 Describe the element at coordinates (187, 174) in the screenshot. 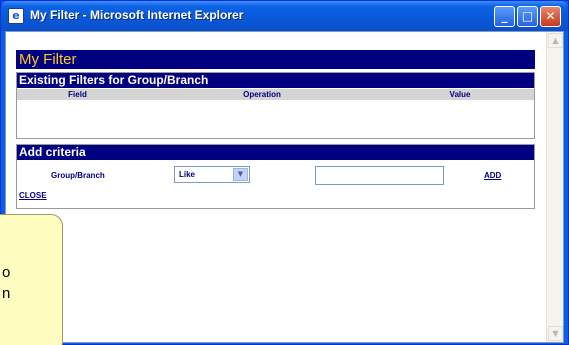

I see `operation-selected-value: Like` at that location.